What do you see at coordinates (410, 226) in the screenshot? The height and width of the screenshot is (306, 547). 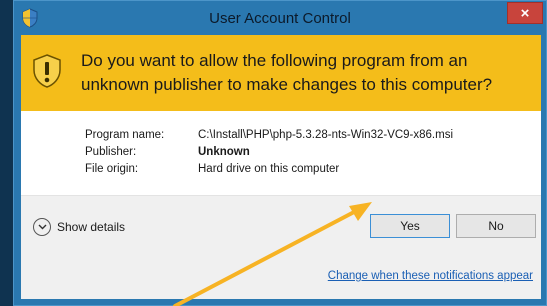 I see `yes-button: Yes` at bounding box center [410, 226].